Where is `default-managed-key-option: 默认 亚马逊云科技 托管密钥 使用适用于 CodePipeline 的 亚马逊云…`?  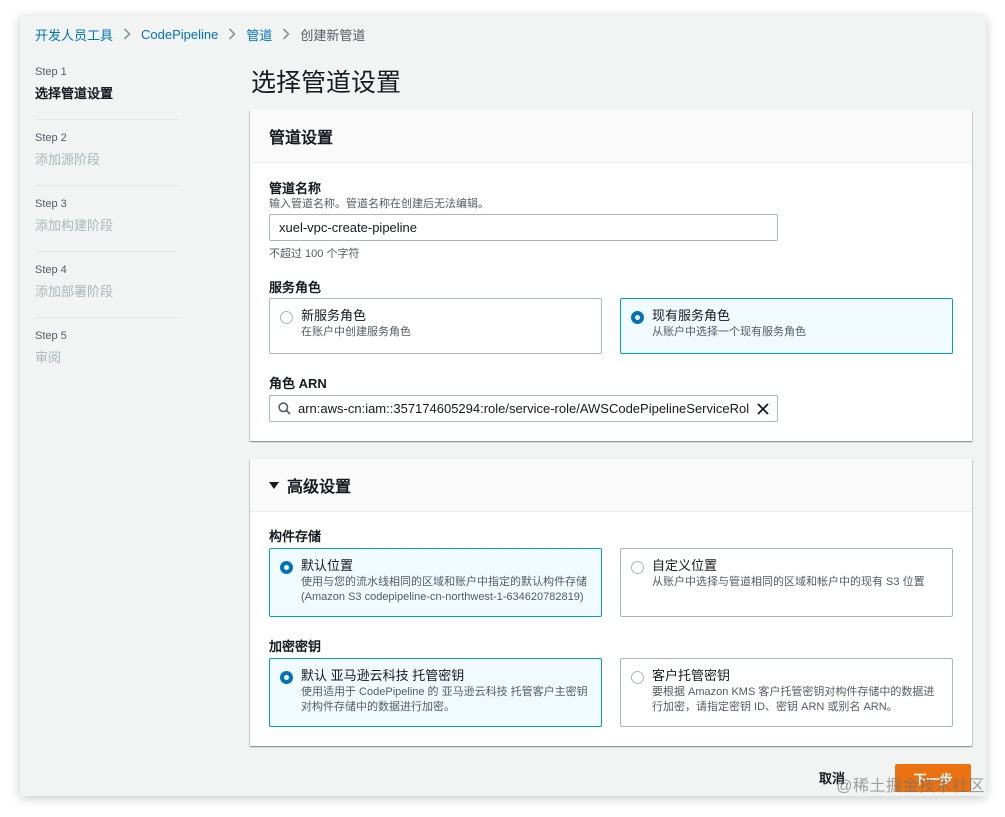
default-managed-key-option: 默认 亚马逊云科技 托管密钥 使用适用于 CodePipeline 的 亚马逊云… is located at coordinates (435, 692).